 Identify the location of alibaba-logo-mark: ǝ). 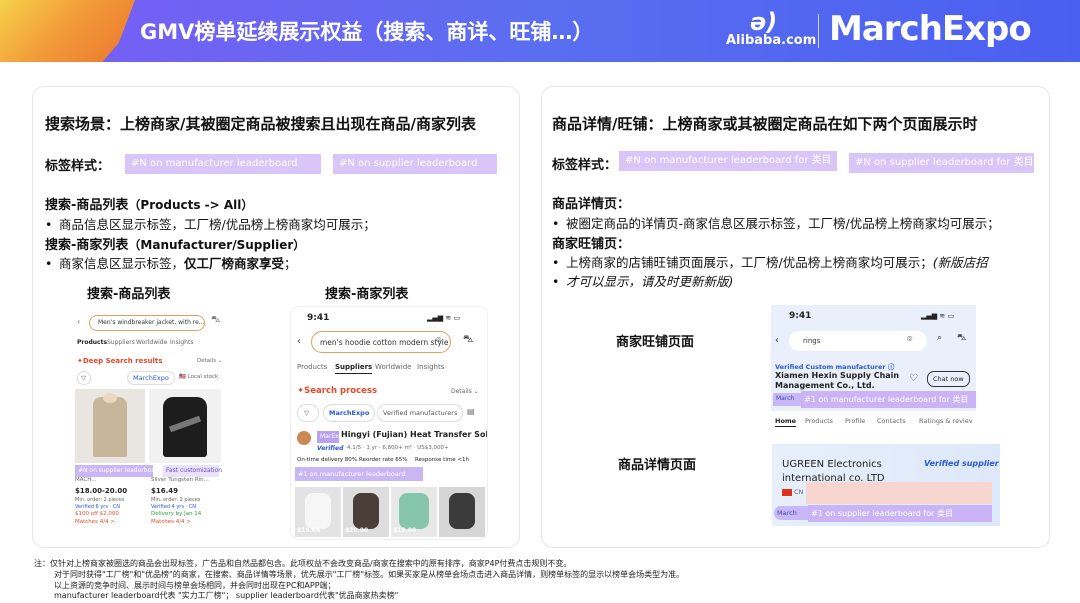
(764, 22).